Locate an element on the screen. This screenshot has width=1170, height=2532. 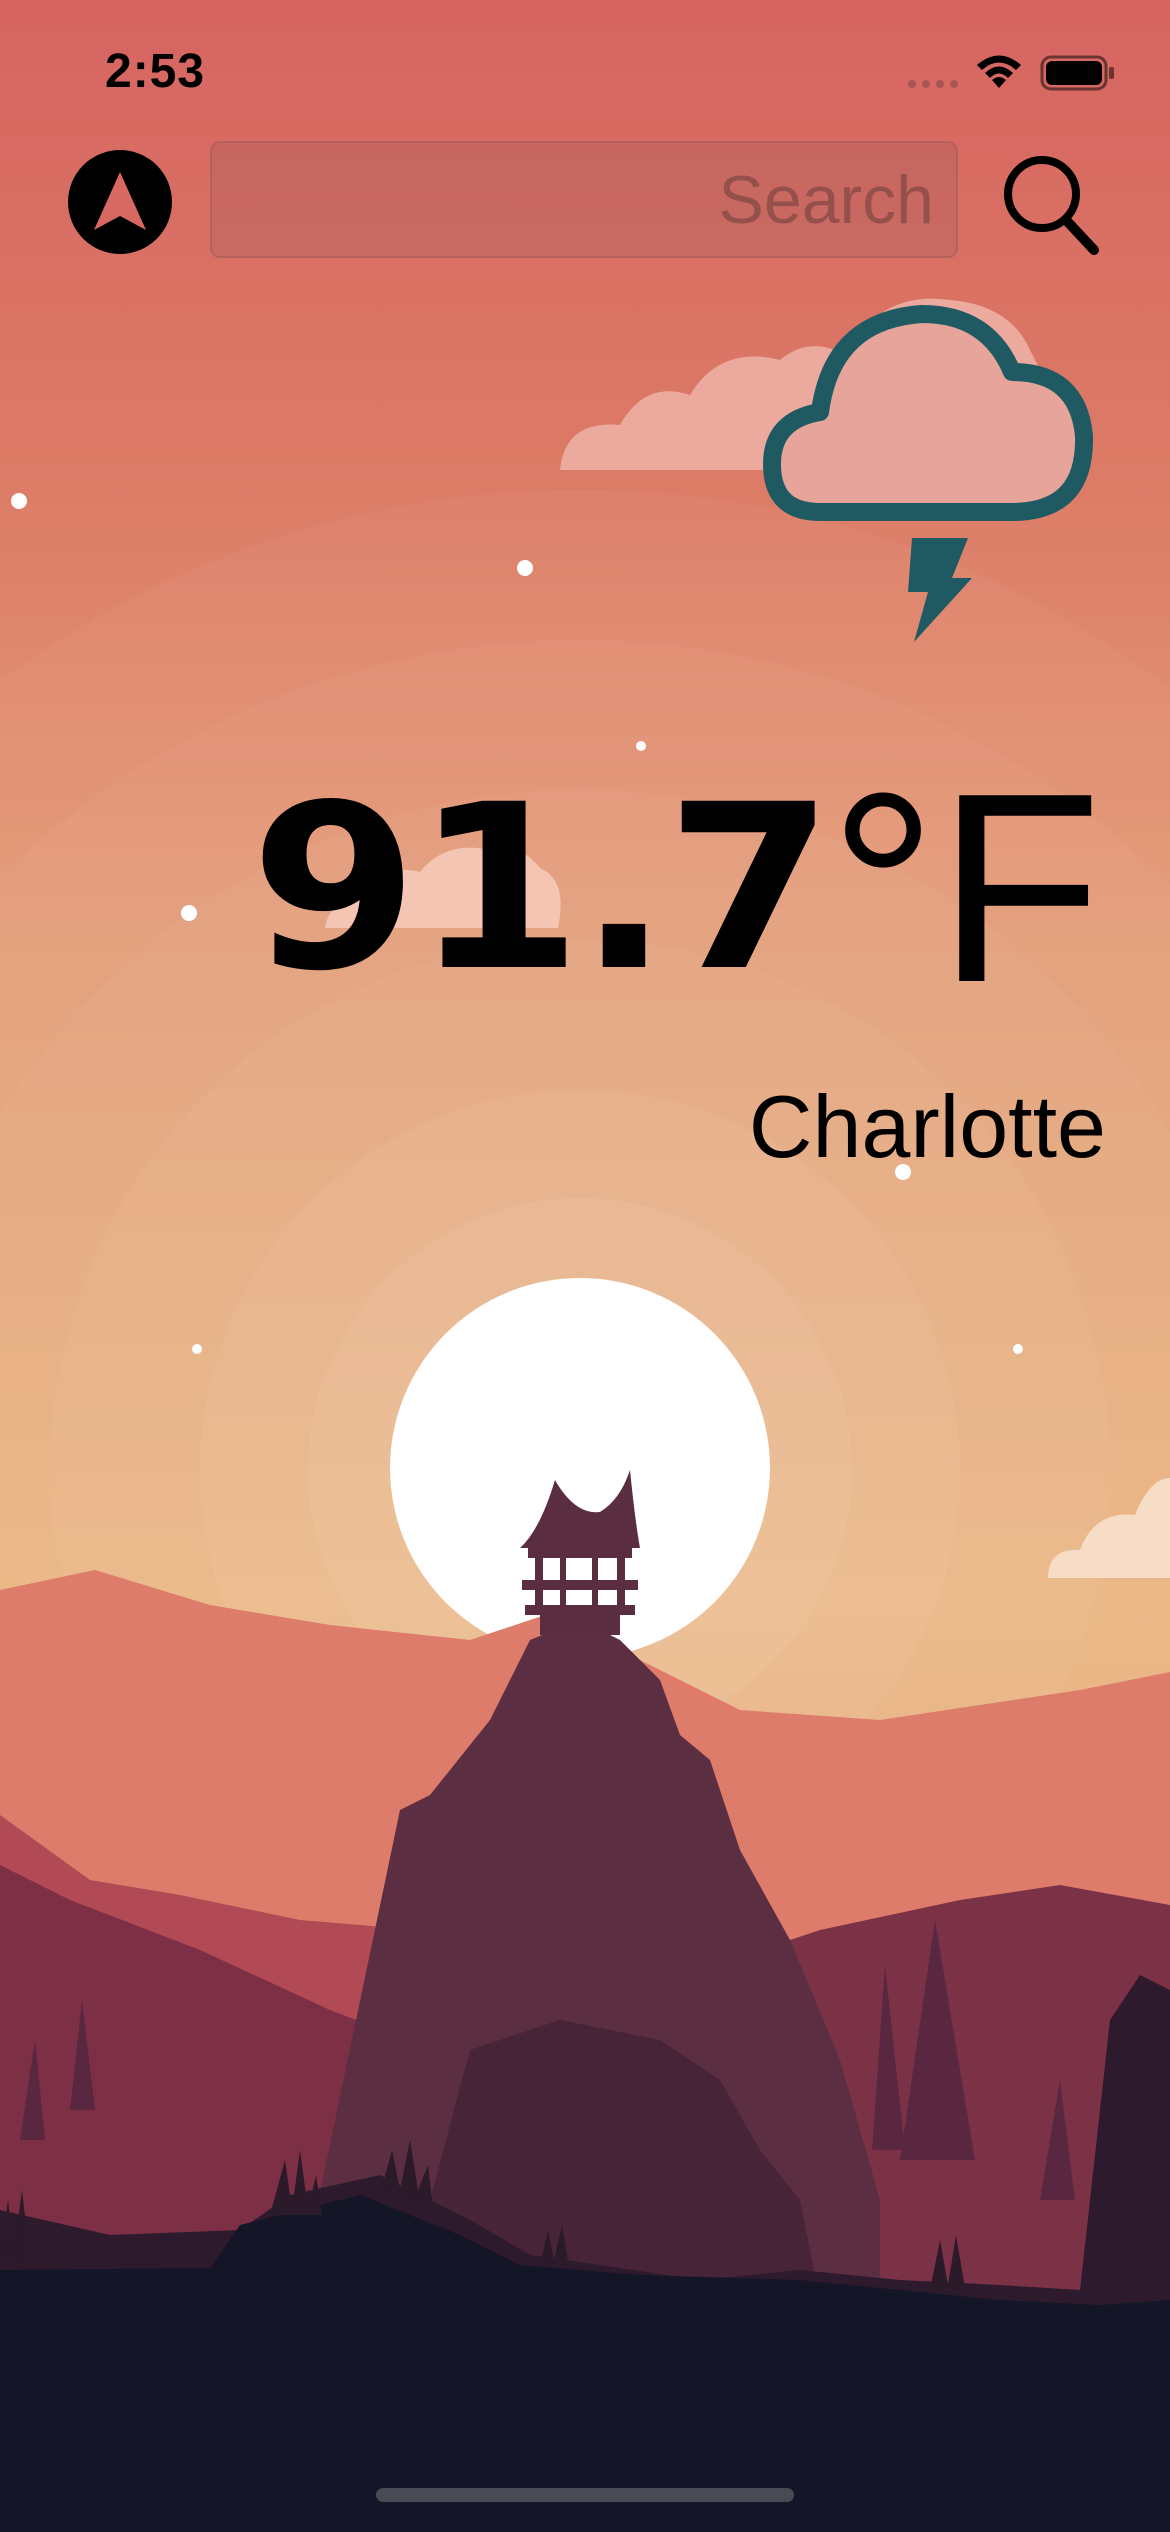
temperature-display: 91.7°F is located at coordinates (551, 882).